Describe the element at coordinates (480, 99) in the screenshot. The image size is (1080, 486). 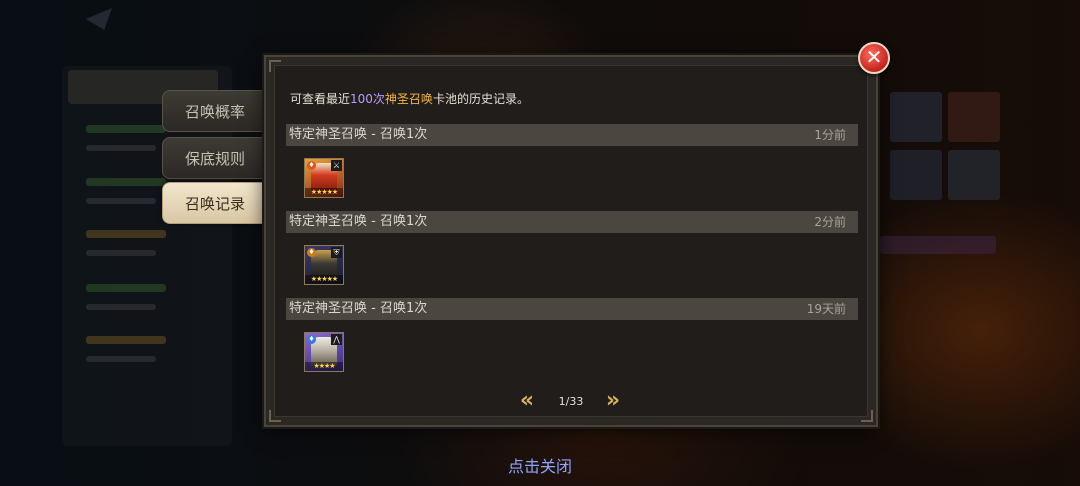
I see `info-suffix: 卡池的历史记录。` at that location.